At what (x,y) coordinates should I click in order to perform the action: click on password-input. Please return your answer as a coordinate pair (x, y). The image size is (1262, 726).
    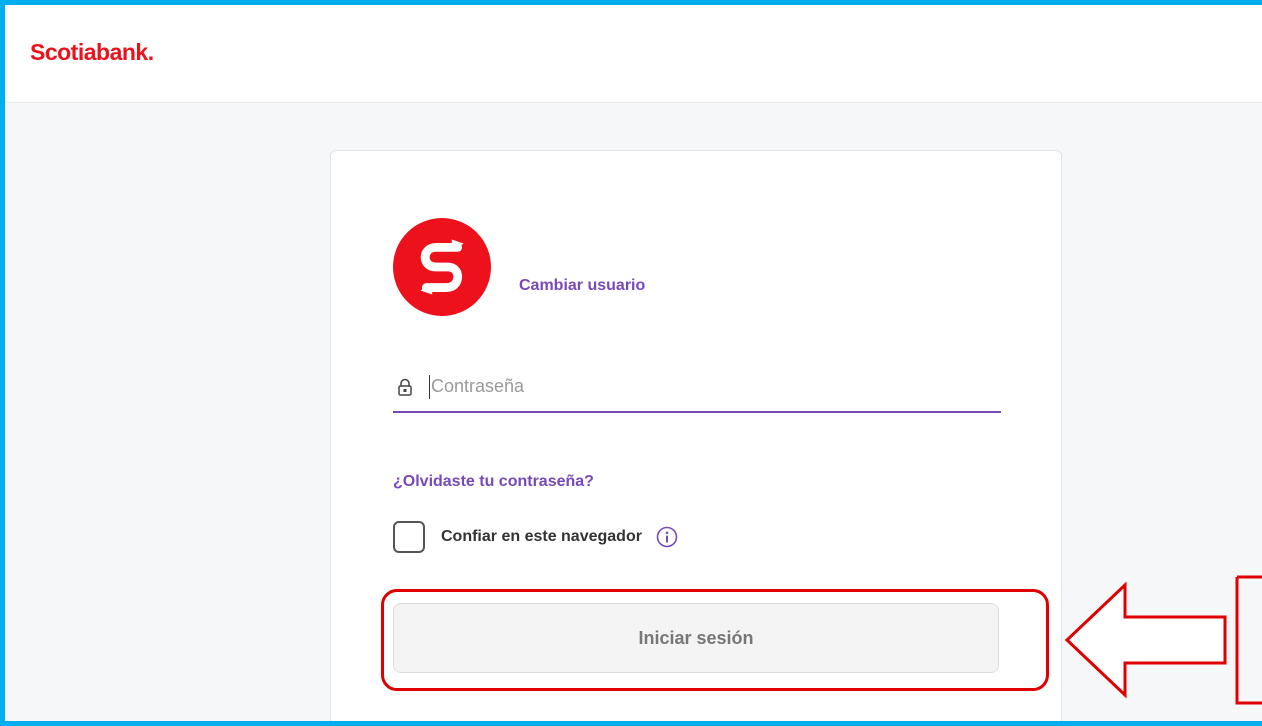
    Looking at the image, I should click on (711, 386).